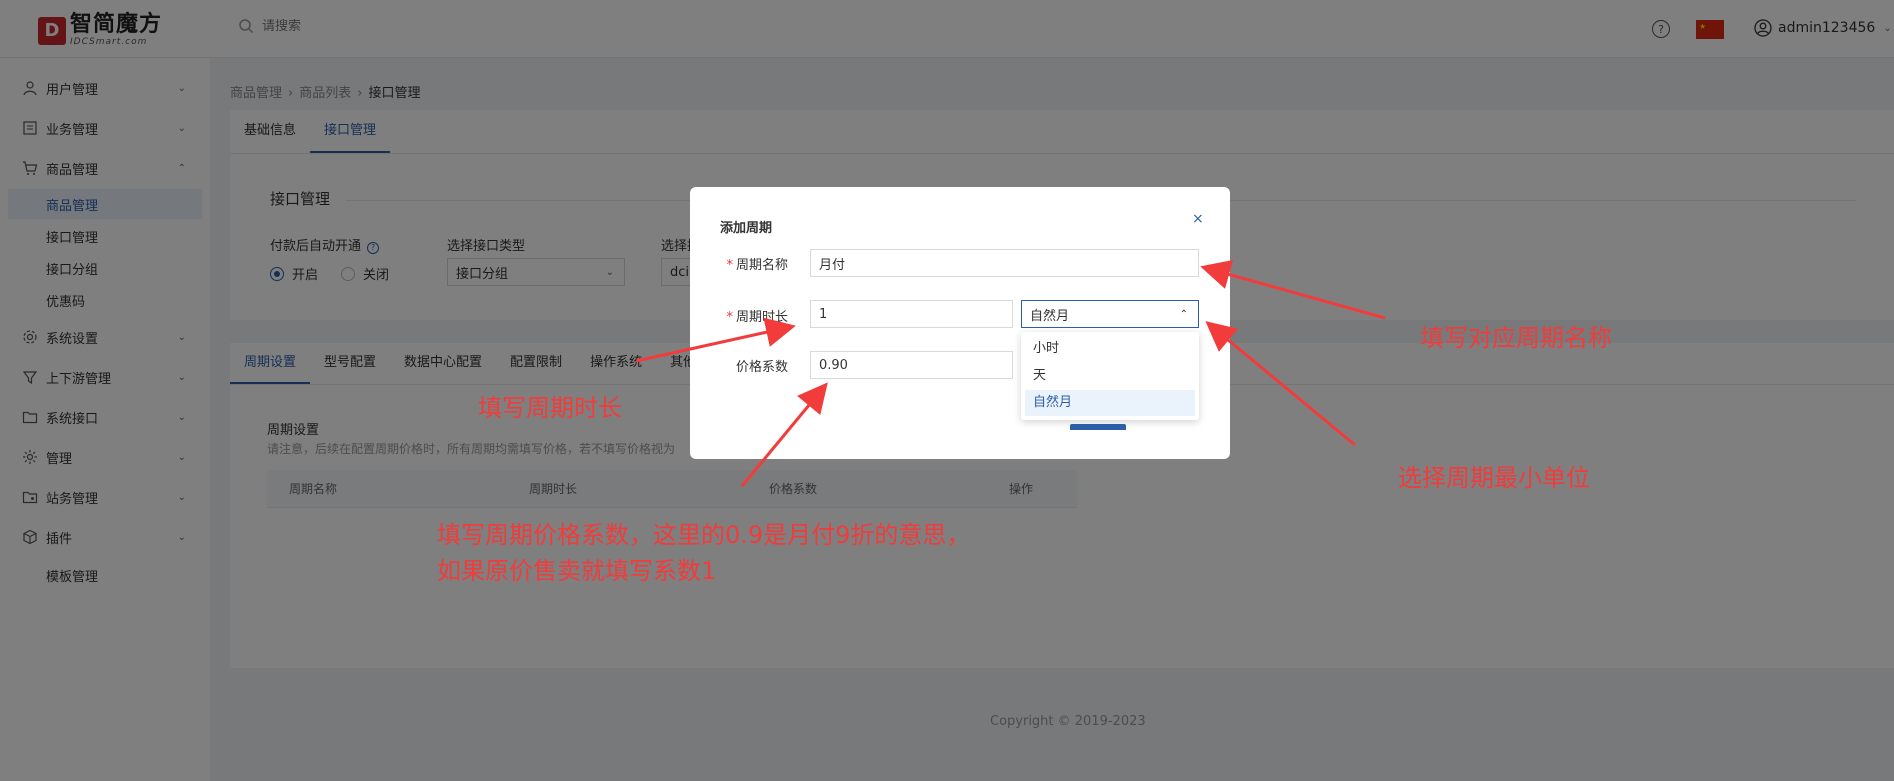 The width and height of the screenshot is (1894, 781). I want to click on period-duration-input, so click(911, 314).